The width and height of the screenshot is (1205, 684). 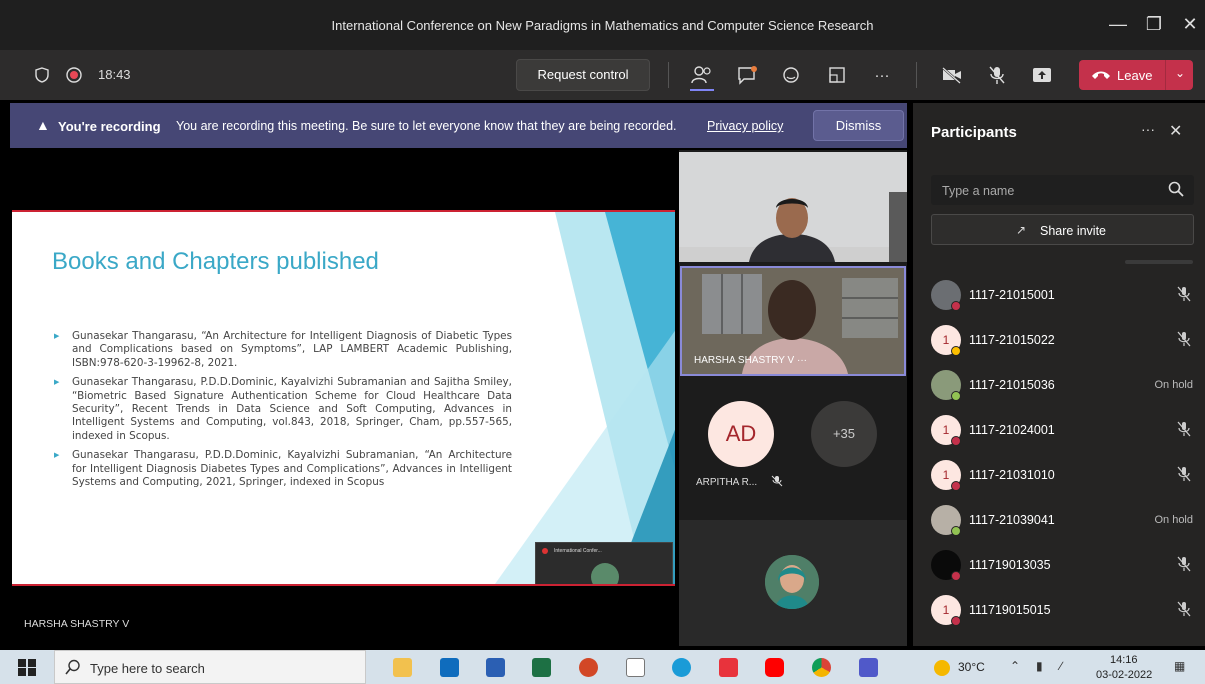 What do you see at coordinates (27, 667) in the screenshot?
I see `windows-start-icon` at bounding box center [27, 667].